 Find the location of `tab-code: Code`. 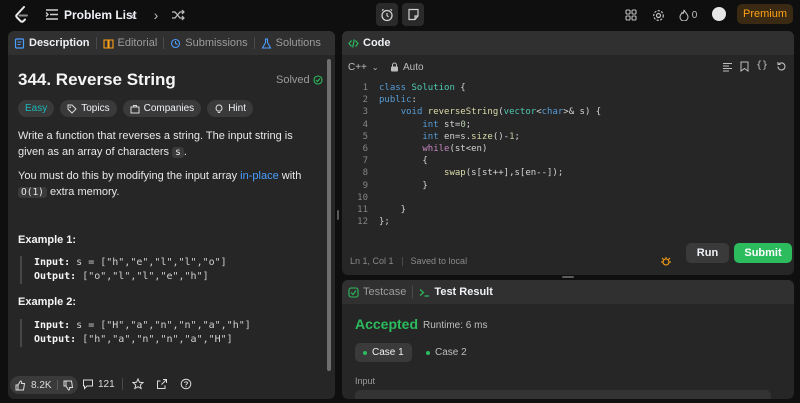

tab-code: Code is located at coordinates (369, 43).